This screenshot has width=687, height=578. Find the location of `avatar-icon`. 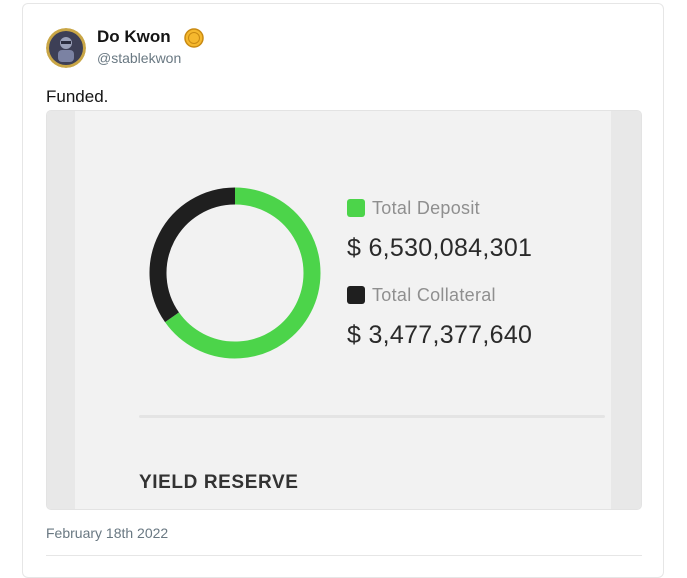

avatar-icon is located at coordinates (66, 48).